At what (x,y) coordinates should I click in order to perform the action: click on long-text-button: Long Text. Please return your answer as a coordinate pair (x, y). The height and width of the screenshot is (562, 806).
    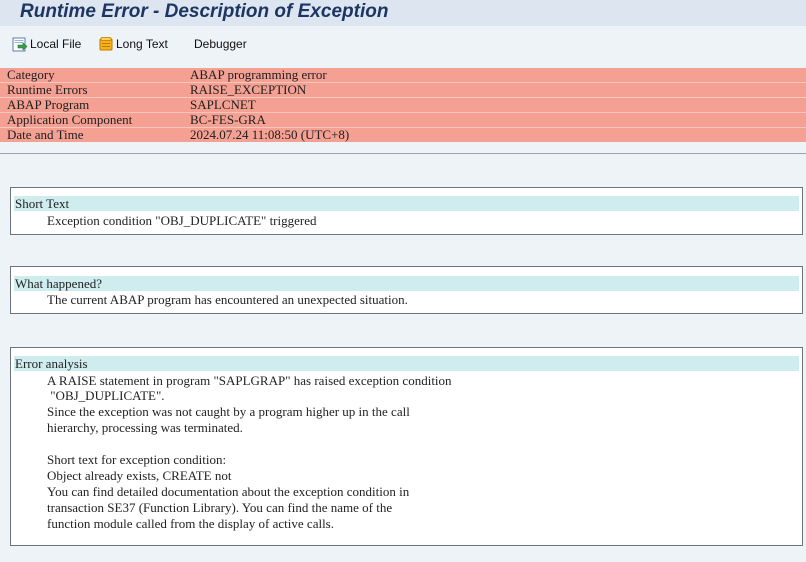
    Looking at the image, I should click on (133, 44).